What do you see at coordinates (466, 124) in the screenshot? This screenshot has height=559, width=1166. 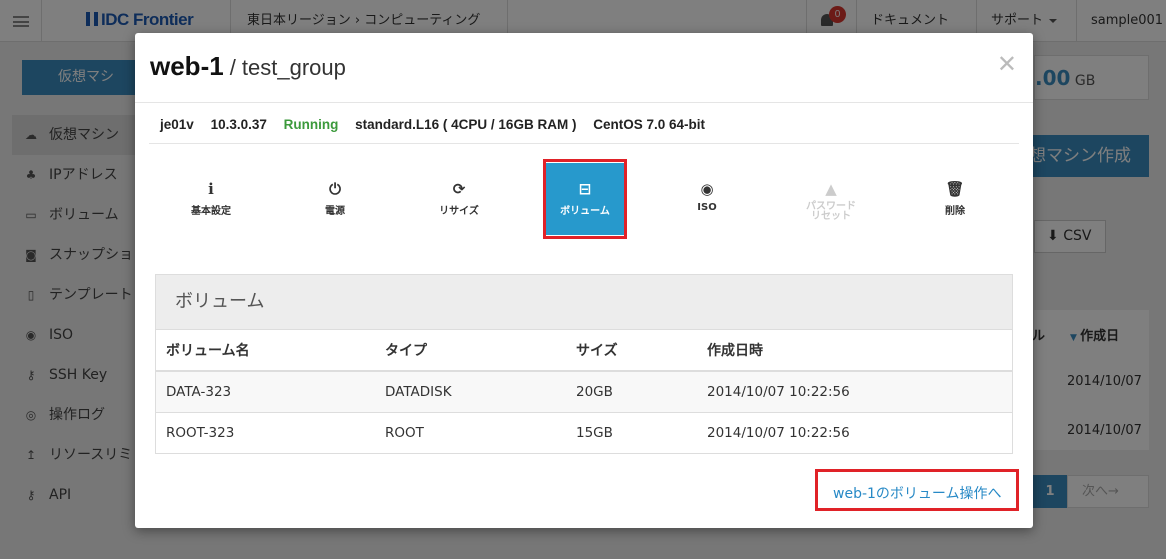 I see `vm-plan: standard.L16 ( 4CPU / 16GB RAM )` at bounding box center [466, 124].